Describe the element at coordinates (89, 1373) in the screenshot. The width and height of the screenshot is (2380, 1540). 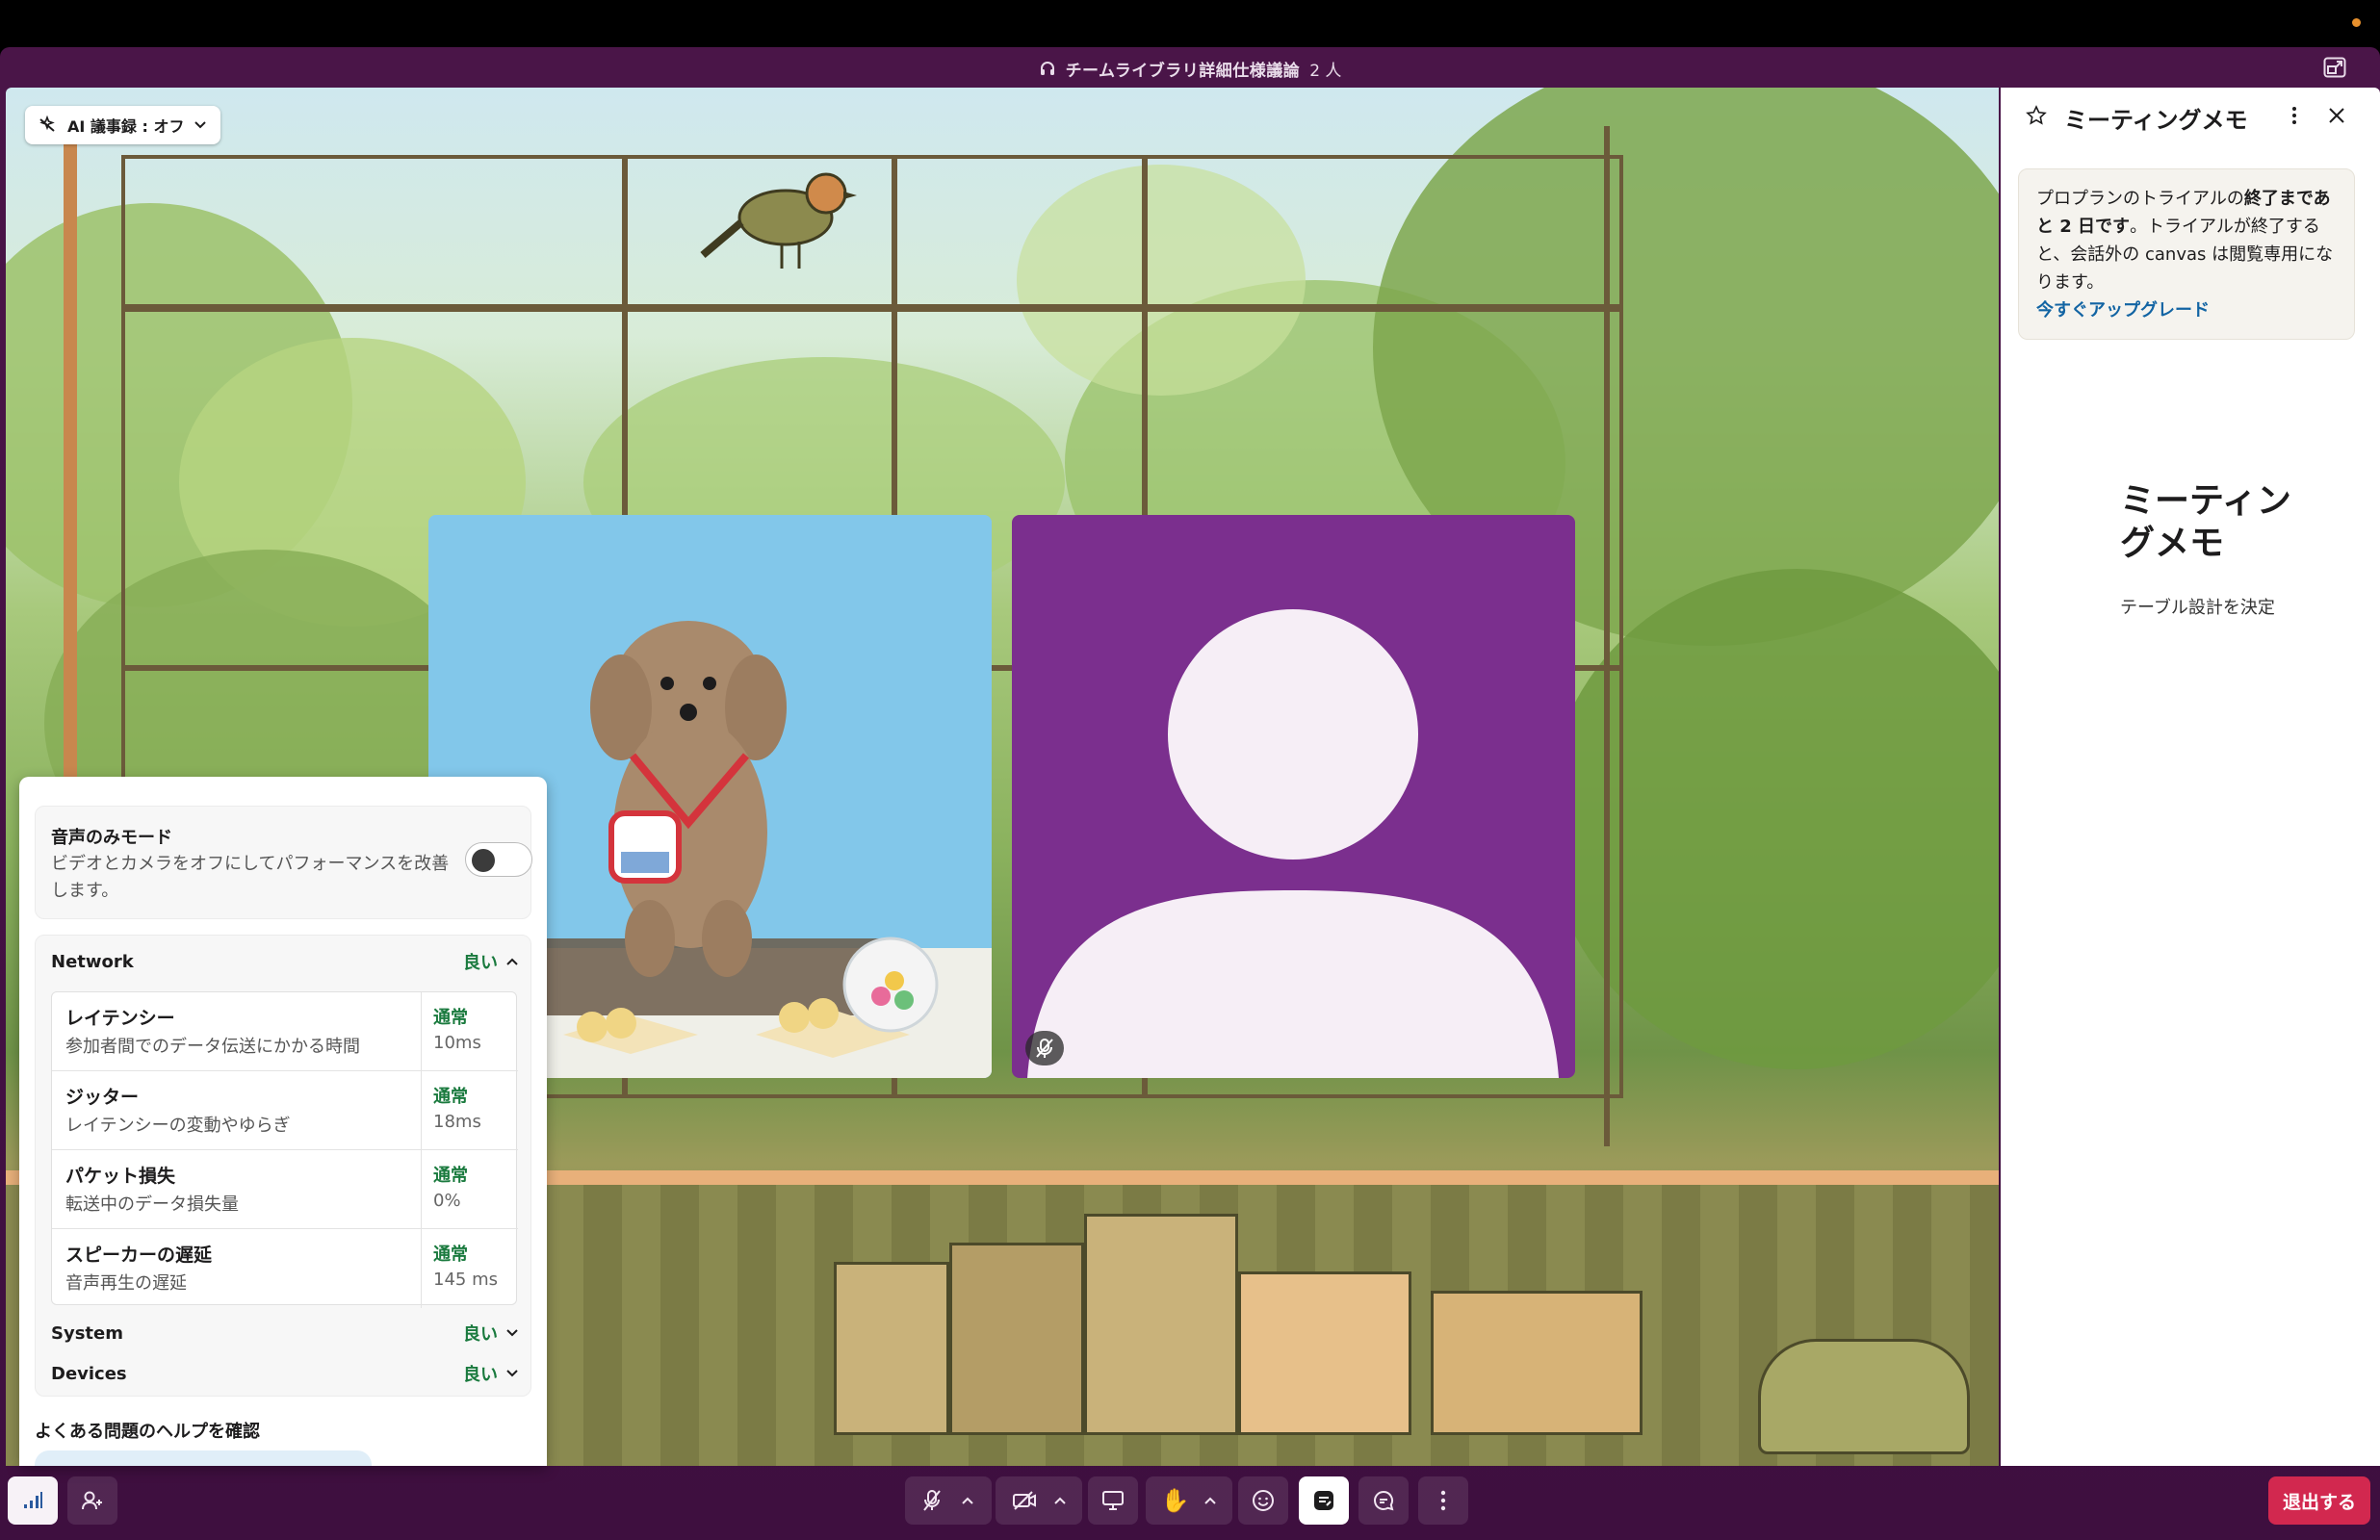
I see `devices-label: Devices` at that location.